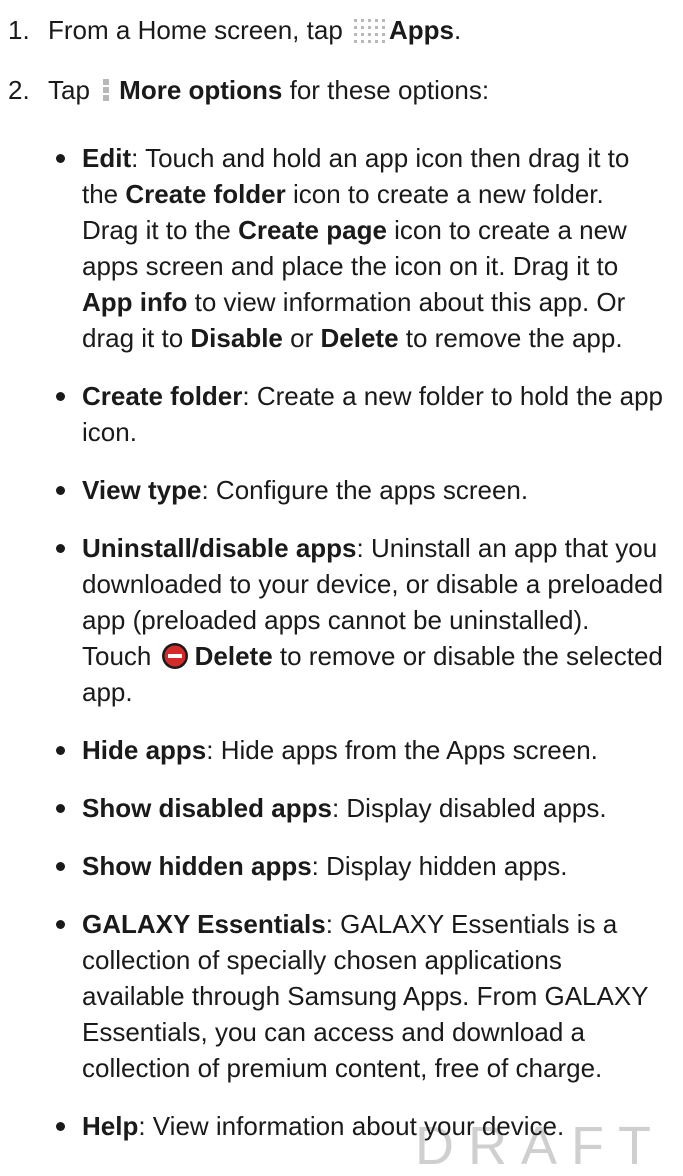  I want to click on option-title: Uninstall/disable apps, so click(219, 548).